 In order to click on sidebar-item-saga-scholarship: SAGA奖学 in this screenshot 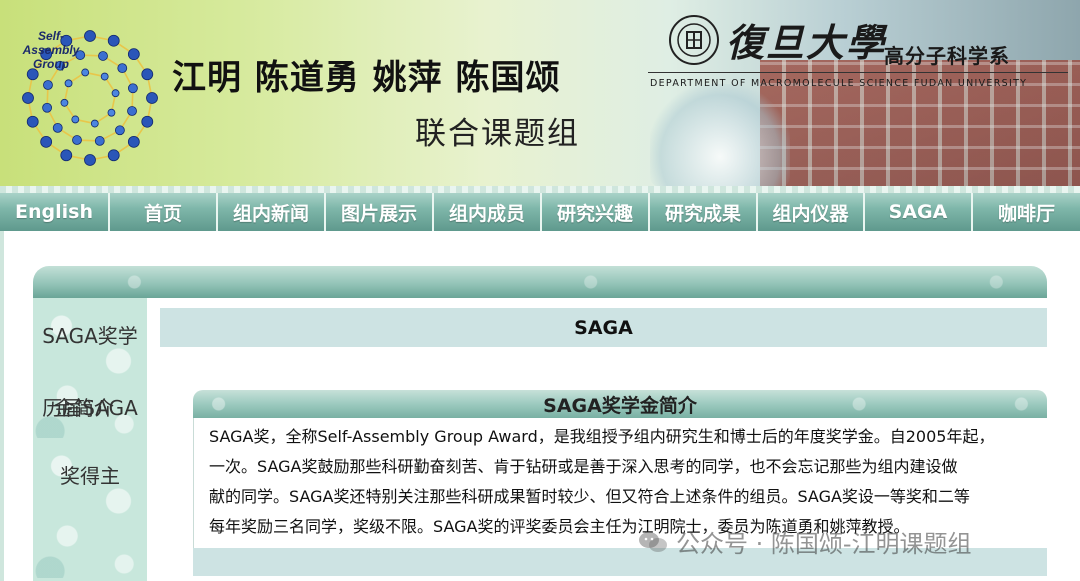, I will do `click(90, 334)`.